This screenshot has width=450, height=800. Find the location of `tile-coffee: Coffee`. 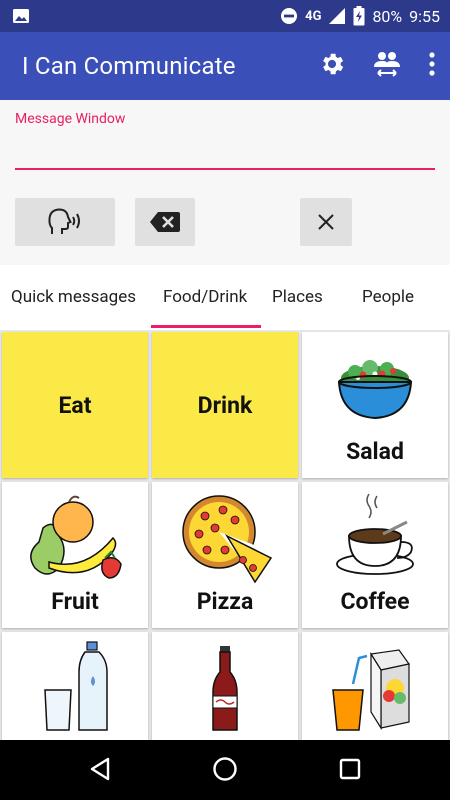

tile-coffee: Coffee is located at coordinates (375, 555).